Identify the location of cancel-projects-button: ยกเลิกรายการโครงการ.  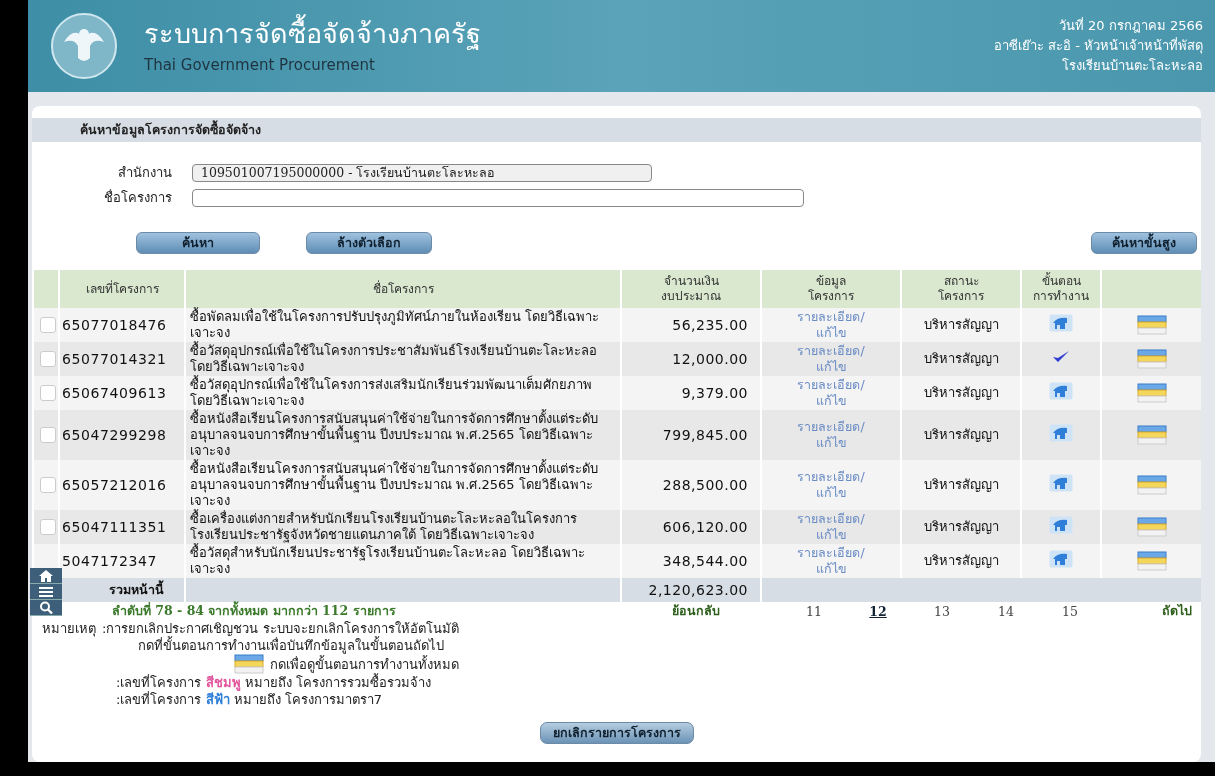
(616, 733).